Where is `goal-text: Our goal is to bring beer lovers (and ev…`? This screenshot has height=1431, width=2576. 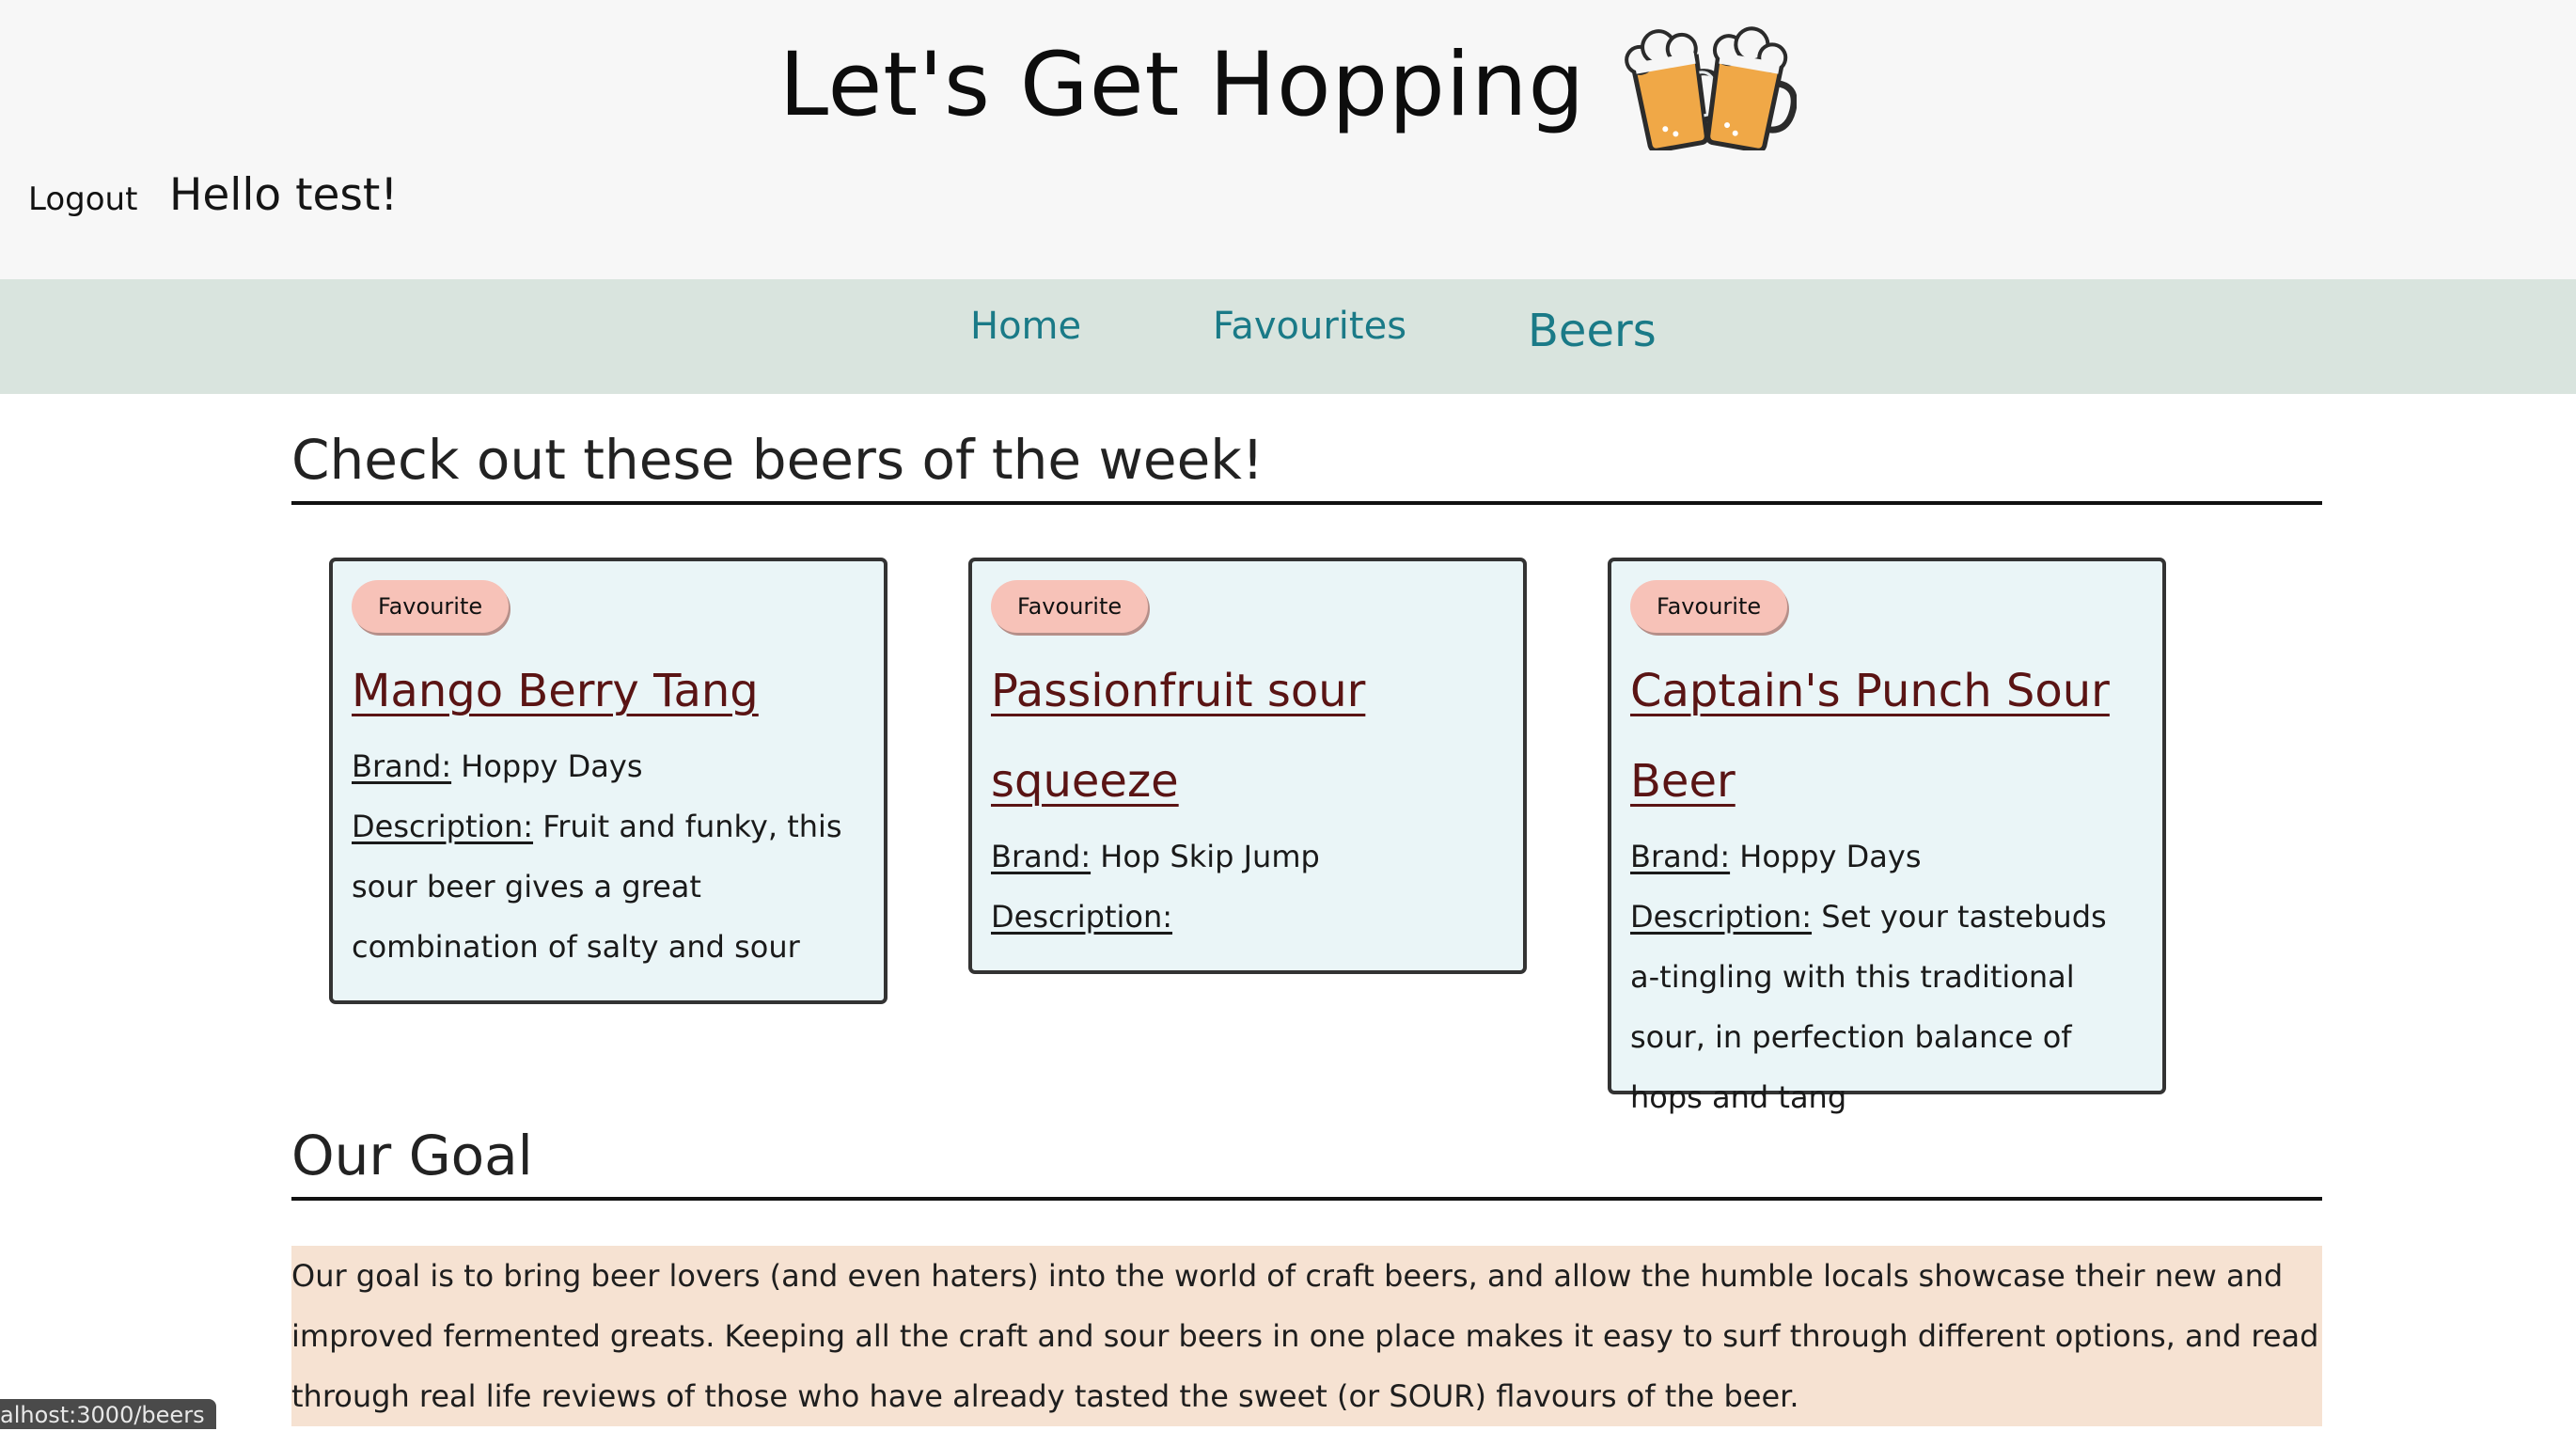
goal-text: Our goal is to bring beer lovers (and ev… is located at coordinates (1307, 1336).